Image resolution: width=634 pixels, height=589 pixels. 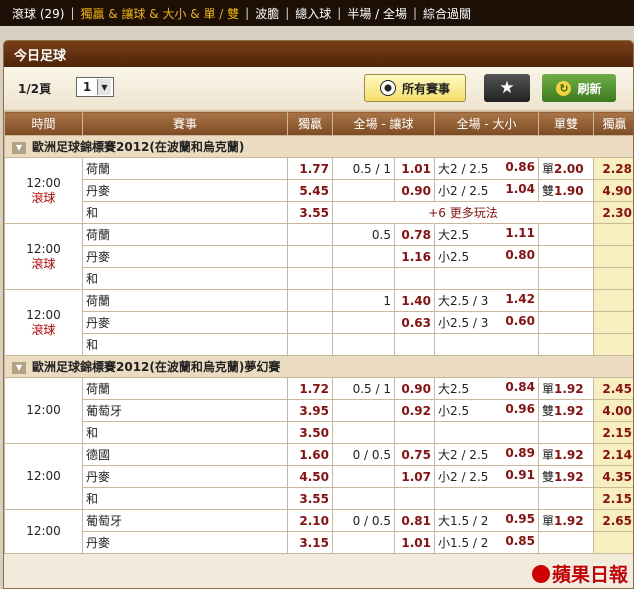 I want to click on over-under-cell: 0.95 大1.5 / 2, so click(x=486, y=520).